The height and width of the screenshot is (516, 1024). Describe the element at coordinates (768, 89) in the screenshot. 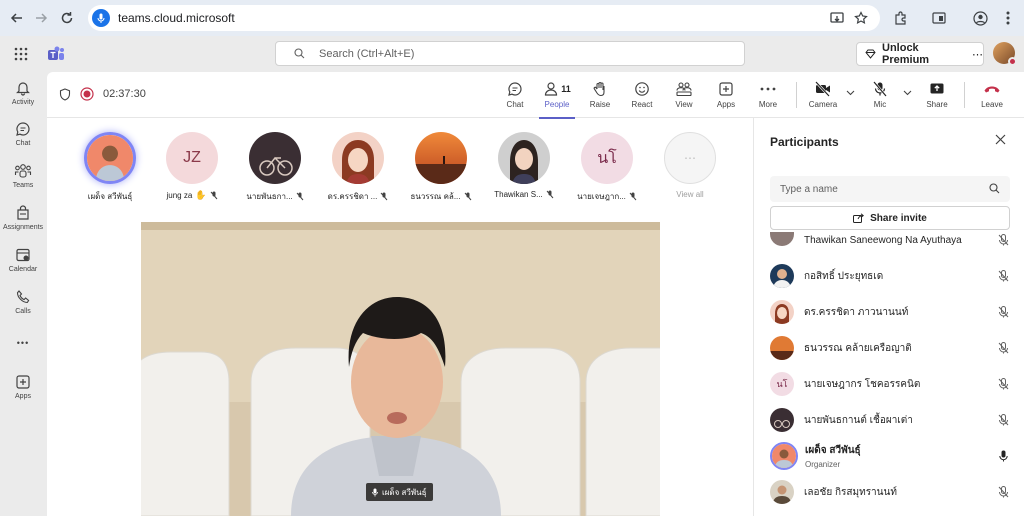

I see `more-horizontal-icon` at that location.